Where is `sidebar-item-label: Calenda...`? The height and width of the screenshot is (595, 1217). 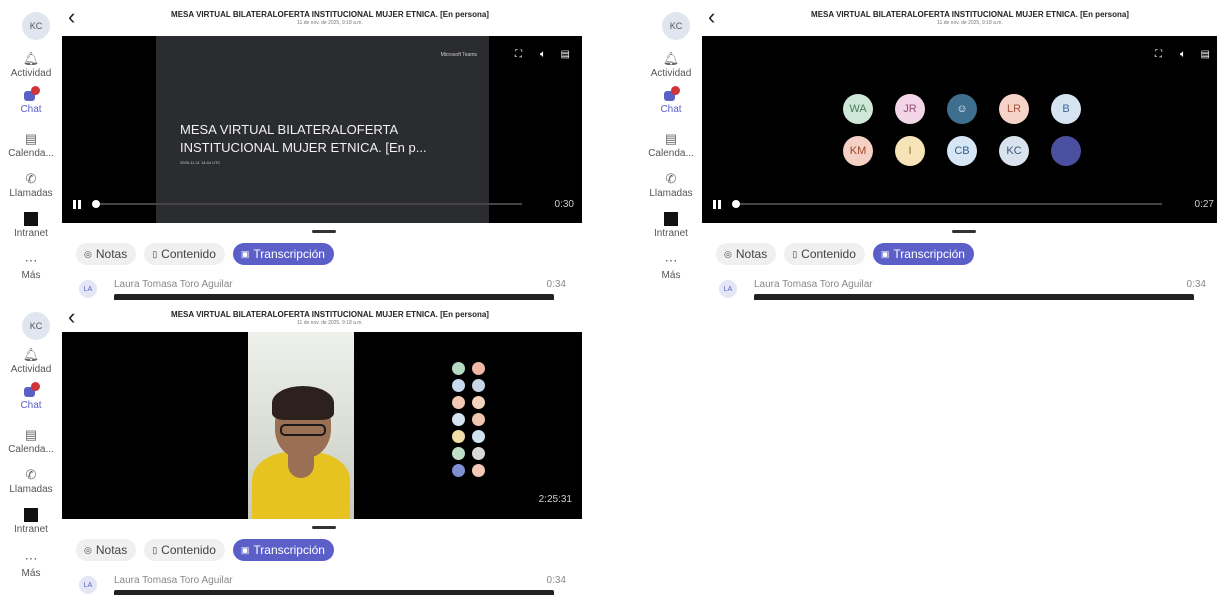 sidebar-item-label: Calenda... is located at coordinates (31, 153).